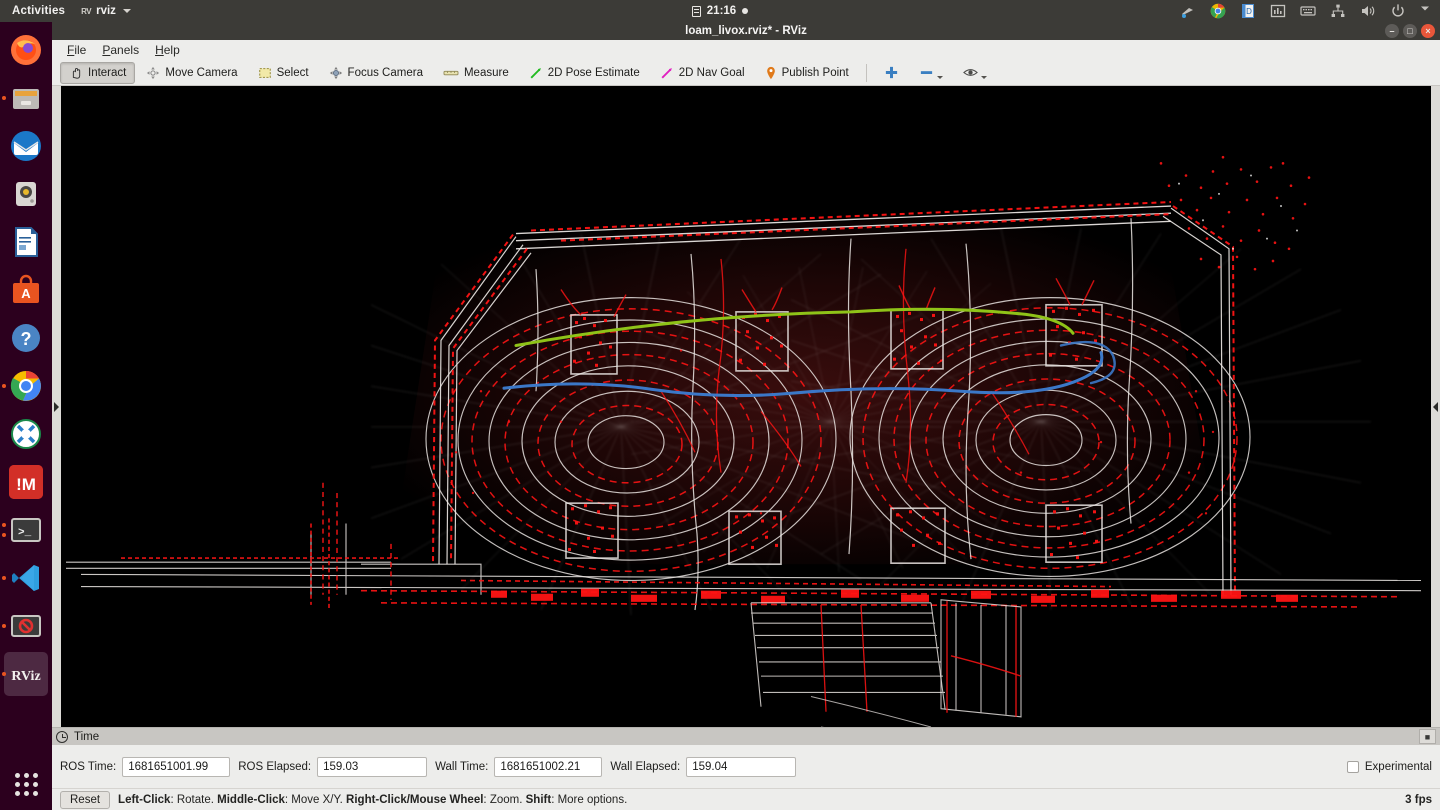 The image size is (1440, 810). What do you see at coordinates (86, 11) in the screenshot?
I see `rviz-app-icon: RV` at bounding box center [86, 11].